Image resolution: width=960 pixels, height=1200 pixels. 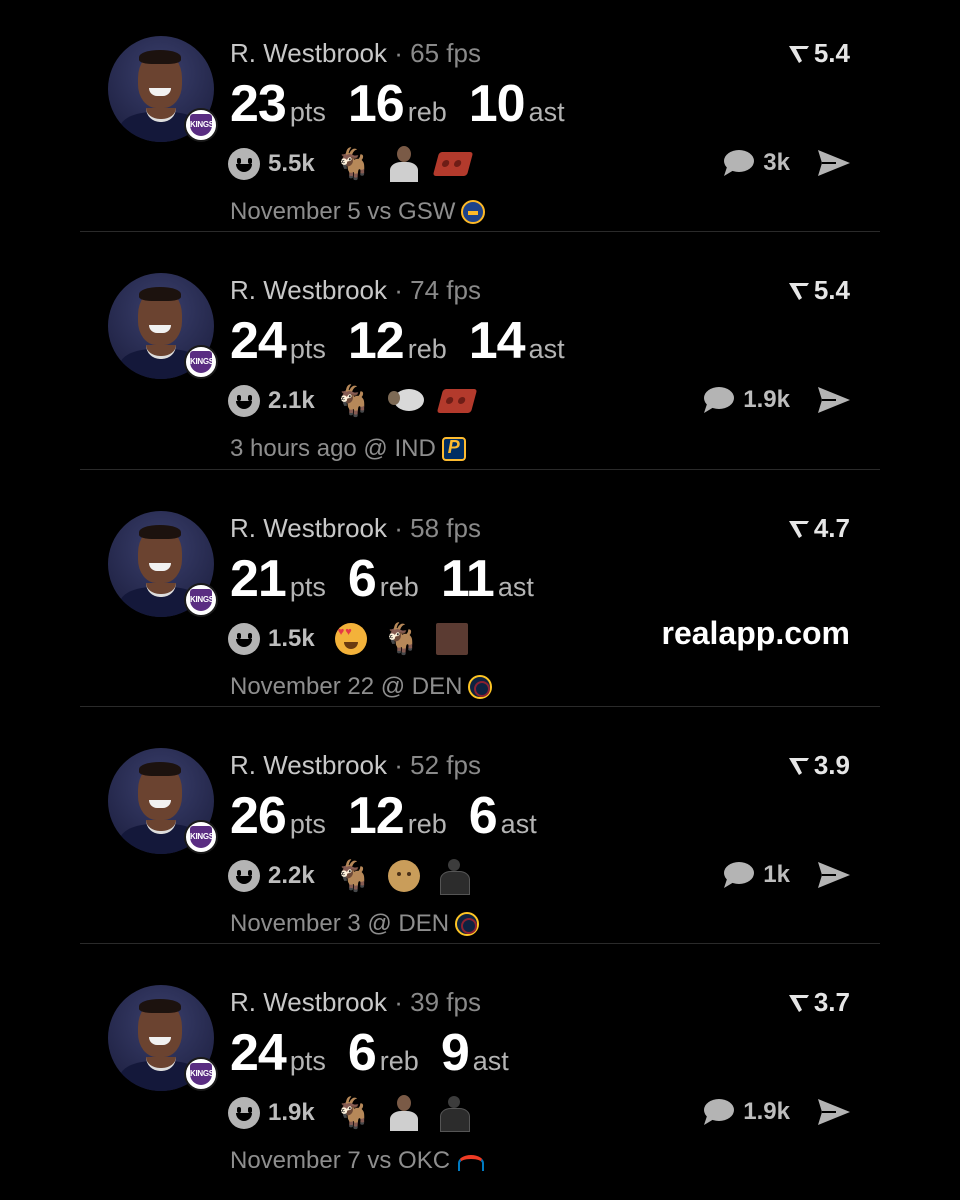 What do you see at coordinates (437, 765) in the screenshot?
I see `fps-value: · 52 fps` at bounding box center [437, 765].